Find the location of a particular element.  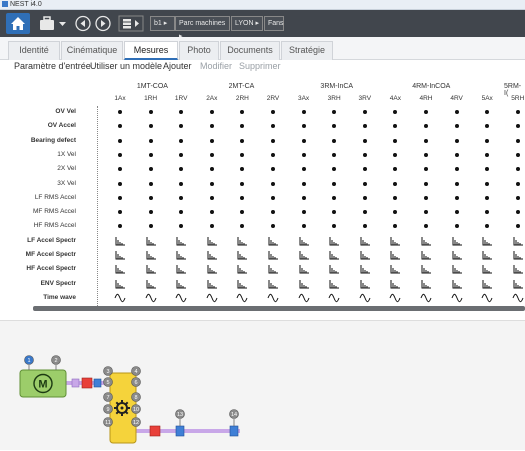

row-label: HF Accel Spectr is located at coordinates (38, 268).